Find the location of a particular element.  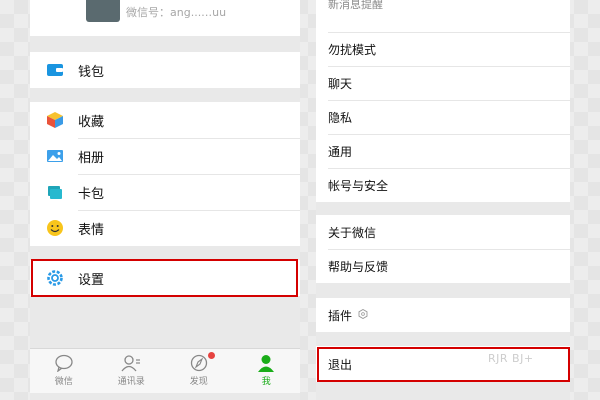

chat-settings-label: 聊天 is located at coordinates (340, 83).